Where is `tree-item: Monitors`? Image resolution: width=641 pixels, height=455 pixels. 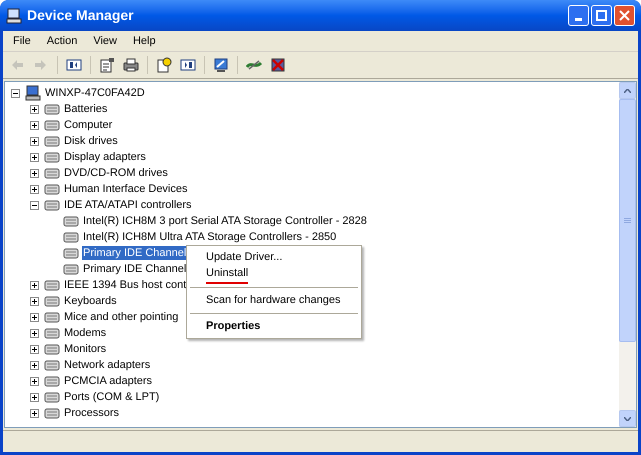
tree-item: Monitors is located at coordinates (85, 349).